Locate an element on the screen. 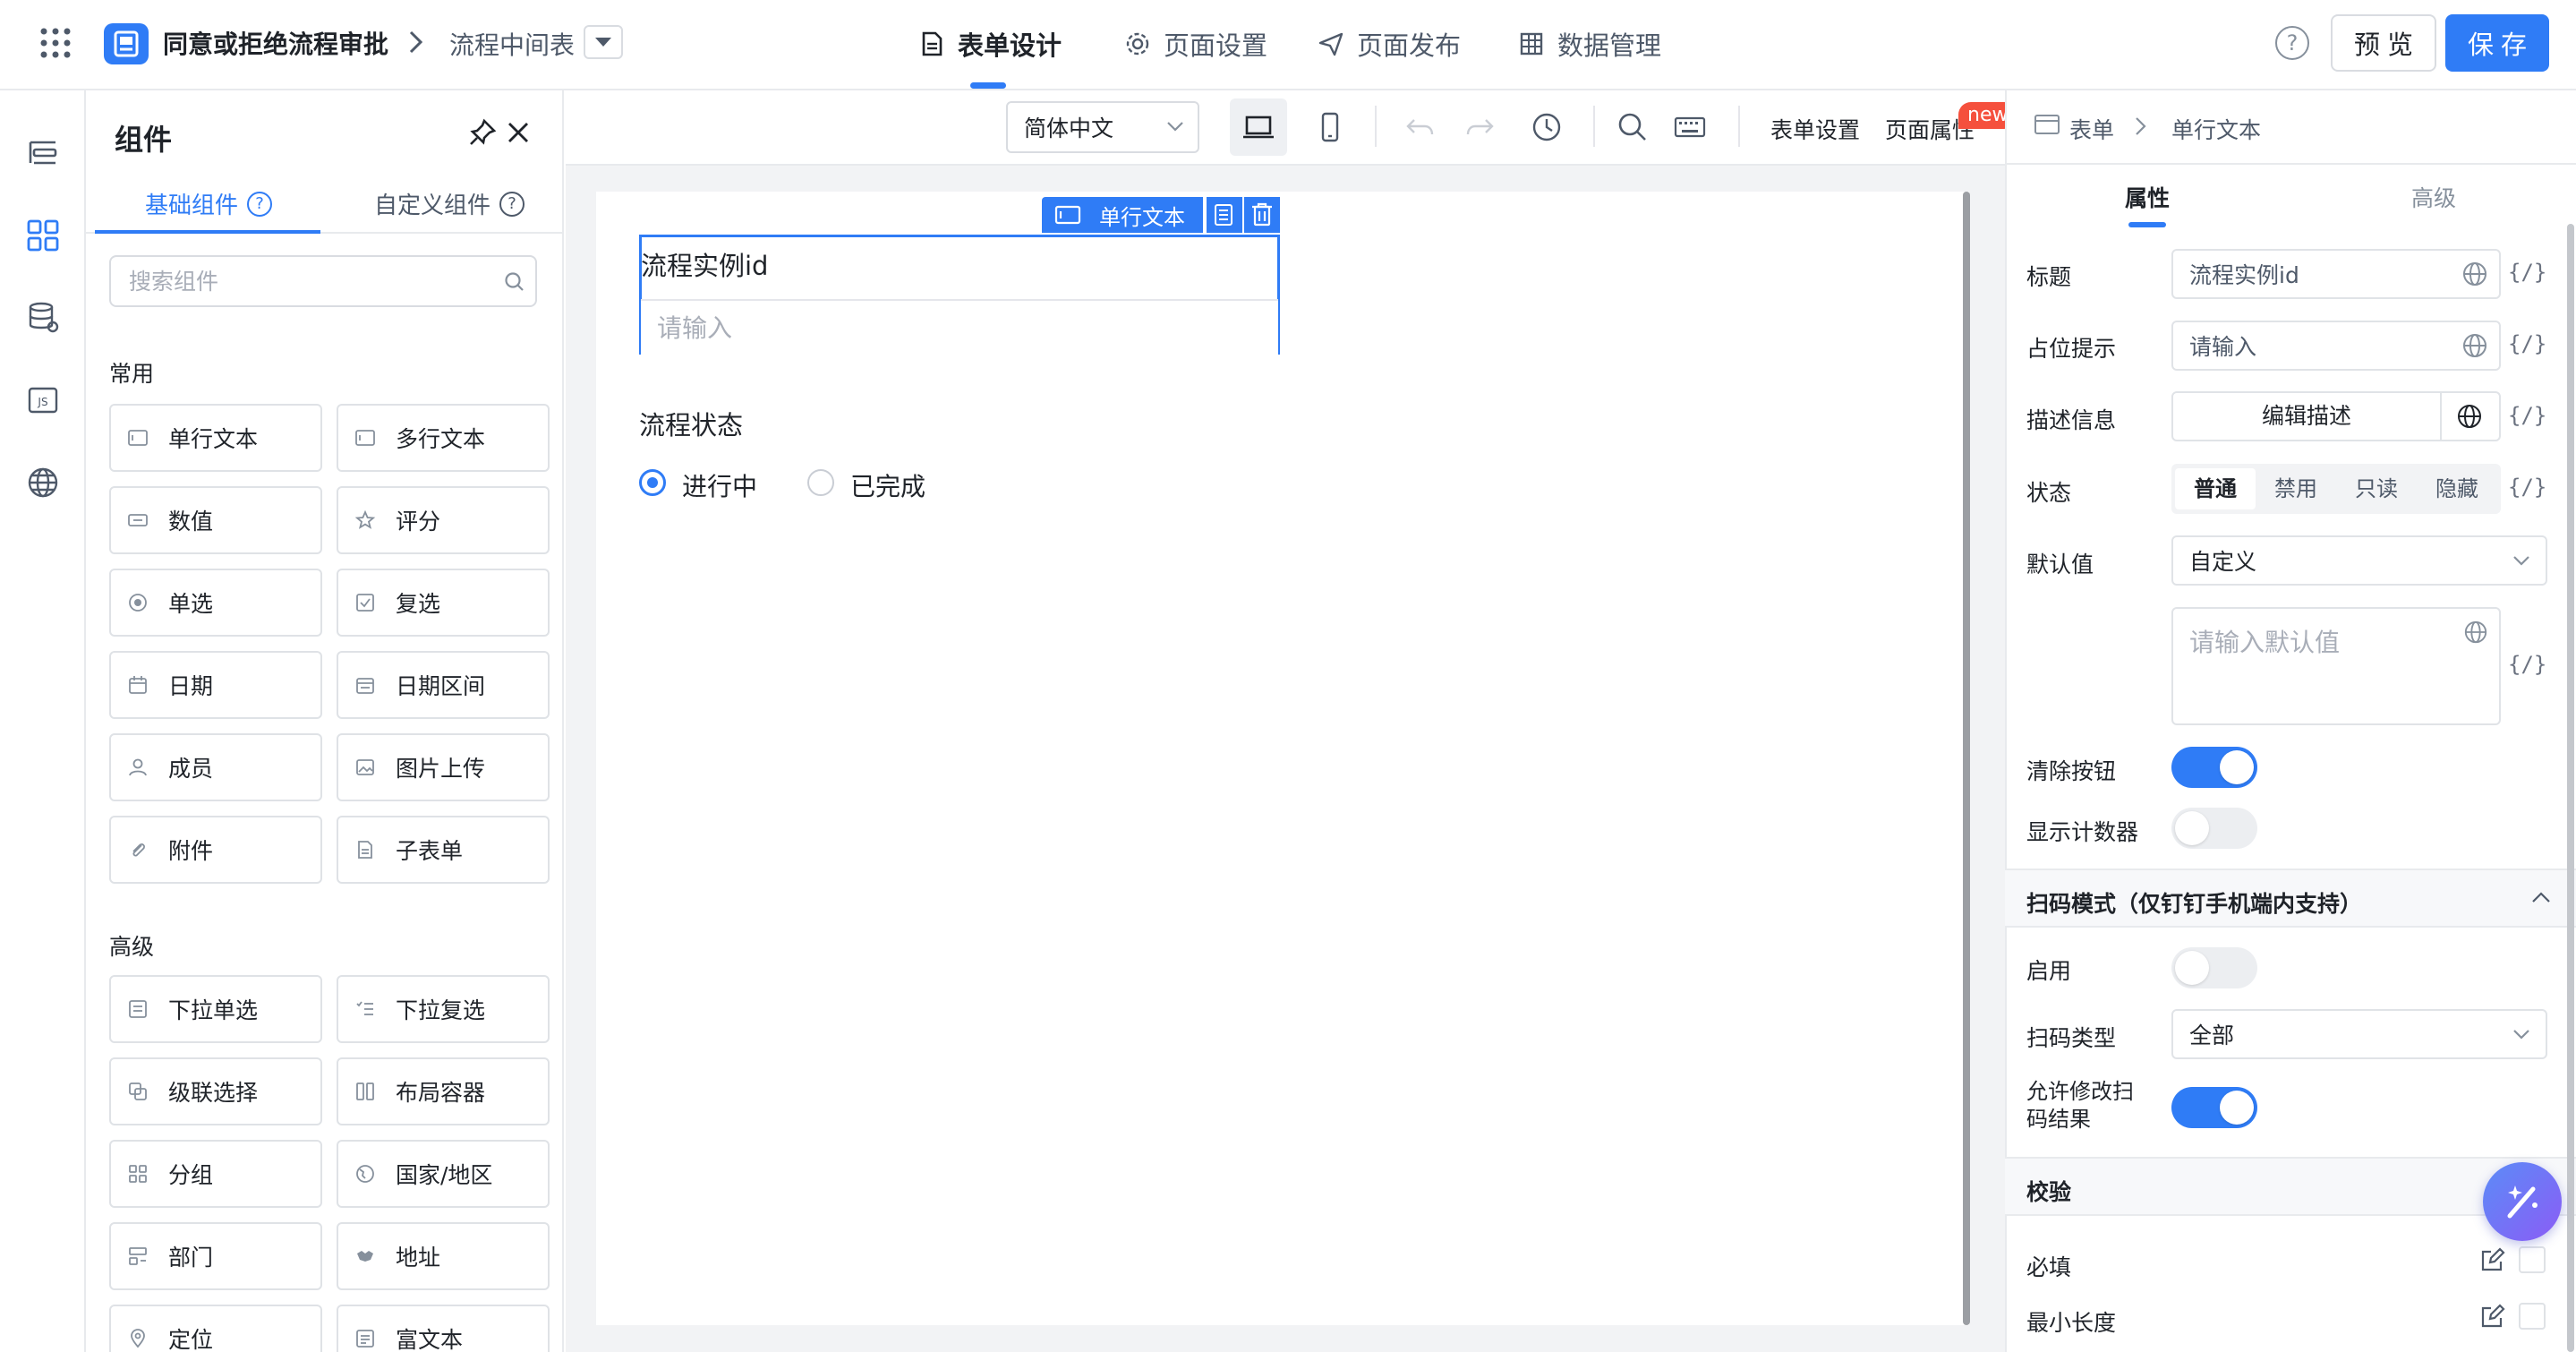 The image size is (2576, 1352). tab-page-publish: 页面发布 is located at coordinates (1389, 43).